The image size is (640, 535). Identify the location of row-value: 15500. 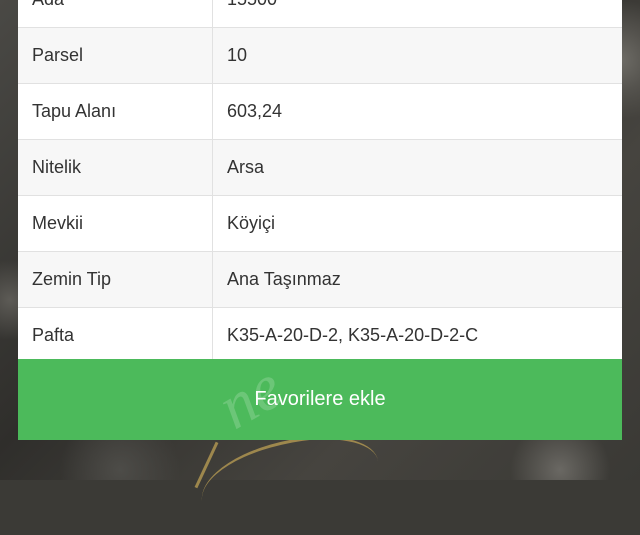
(417, 13).